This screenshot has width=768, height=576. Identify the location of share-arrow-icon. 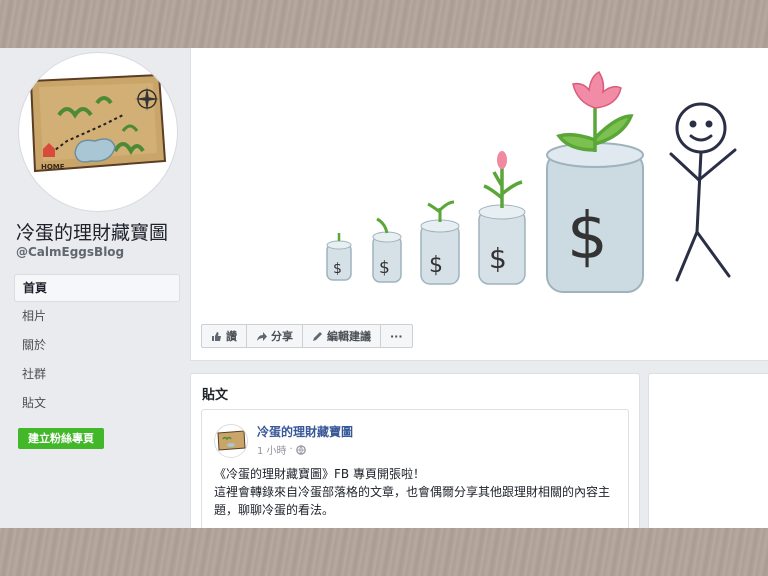
(262, 336).